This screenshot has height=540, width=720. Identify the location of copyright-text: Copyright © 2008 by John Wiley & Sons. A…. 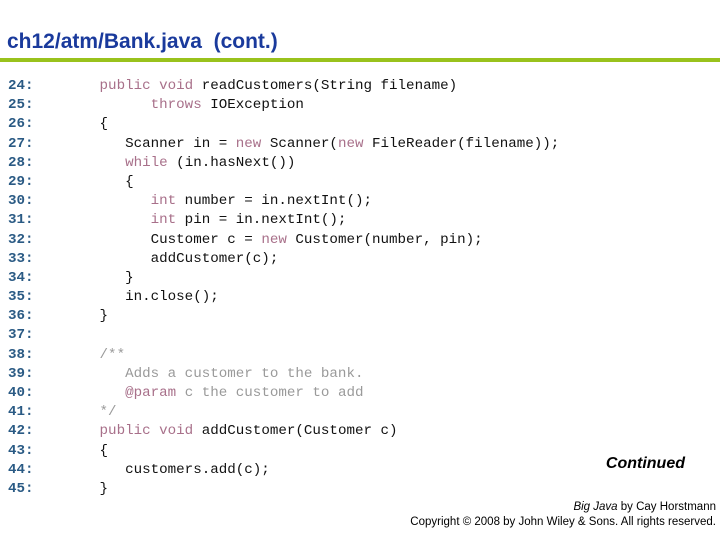
(563, 522).